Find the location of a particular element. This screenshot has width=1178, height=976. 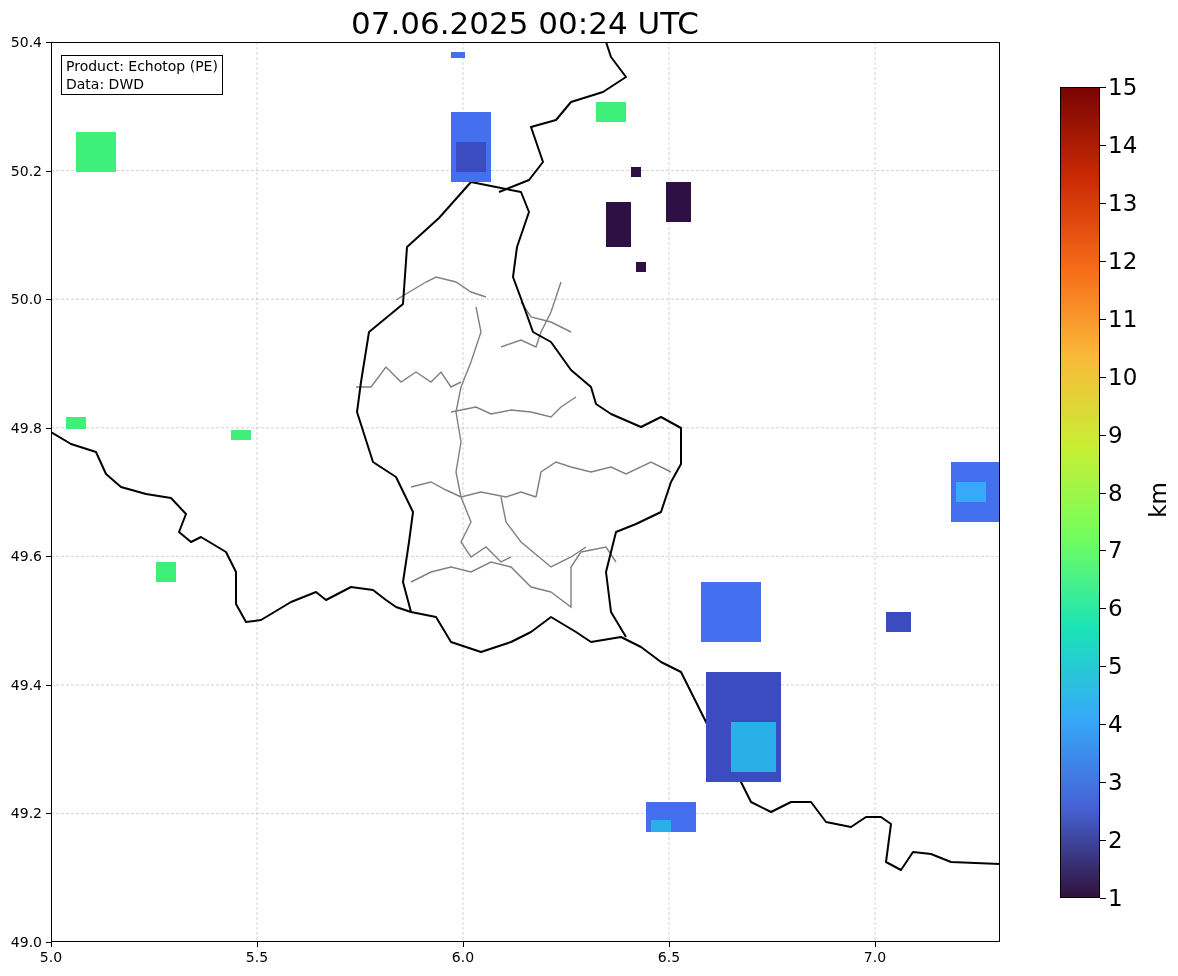

scale-tick-label: 1 is located at coordinates (1115, 898).